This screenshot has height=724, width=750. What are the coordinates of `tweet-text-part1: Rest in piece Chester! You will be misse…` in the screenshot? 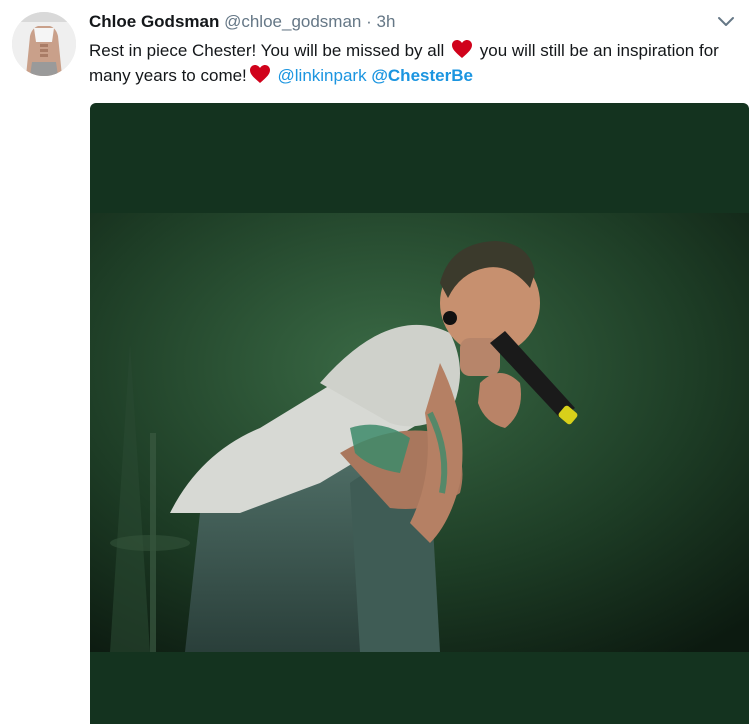 It's located at (267, 50).